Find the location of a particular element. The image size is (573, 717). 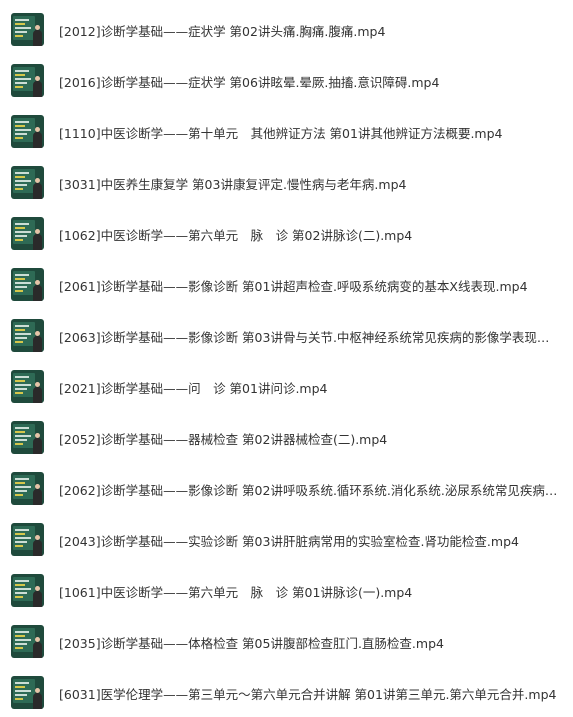

file-name: [2052]诊断学基础——器械检查 第02讲器械检查(二).mp4 is located at coordinates (309, 440).